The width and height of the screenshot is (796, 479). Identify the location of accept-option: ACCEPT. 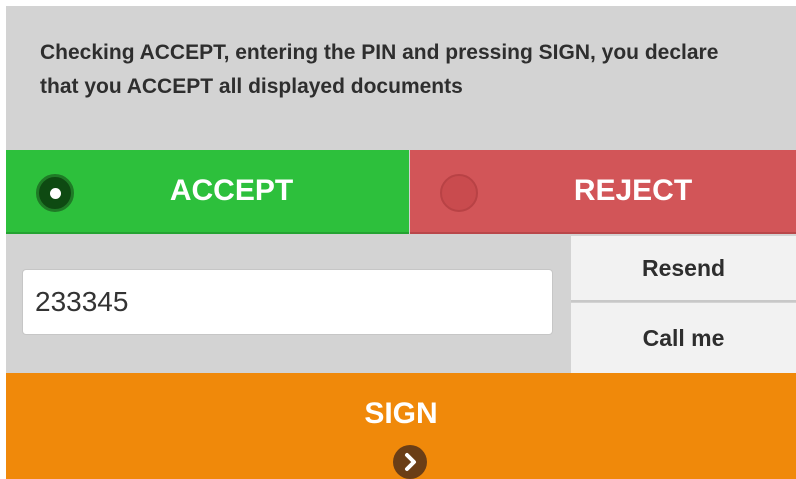
(207, 192).